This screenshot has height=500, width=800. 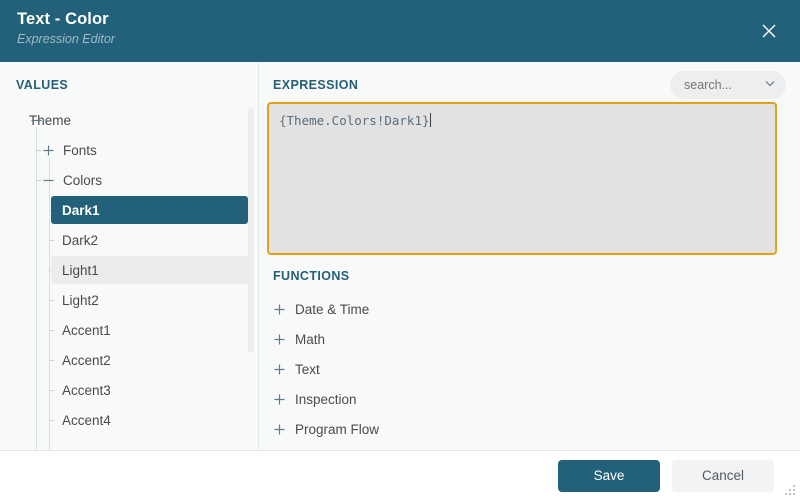 What do you see at coordinates (83, 180) in the screenshot?
I see `tree-item-label: Colors` at bounding box center [83, 180].